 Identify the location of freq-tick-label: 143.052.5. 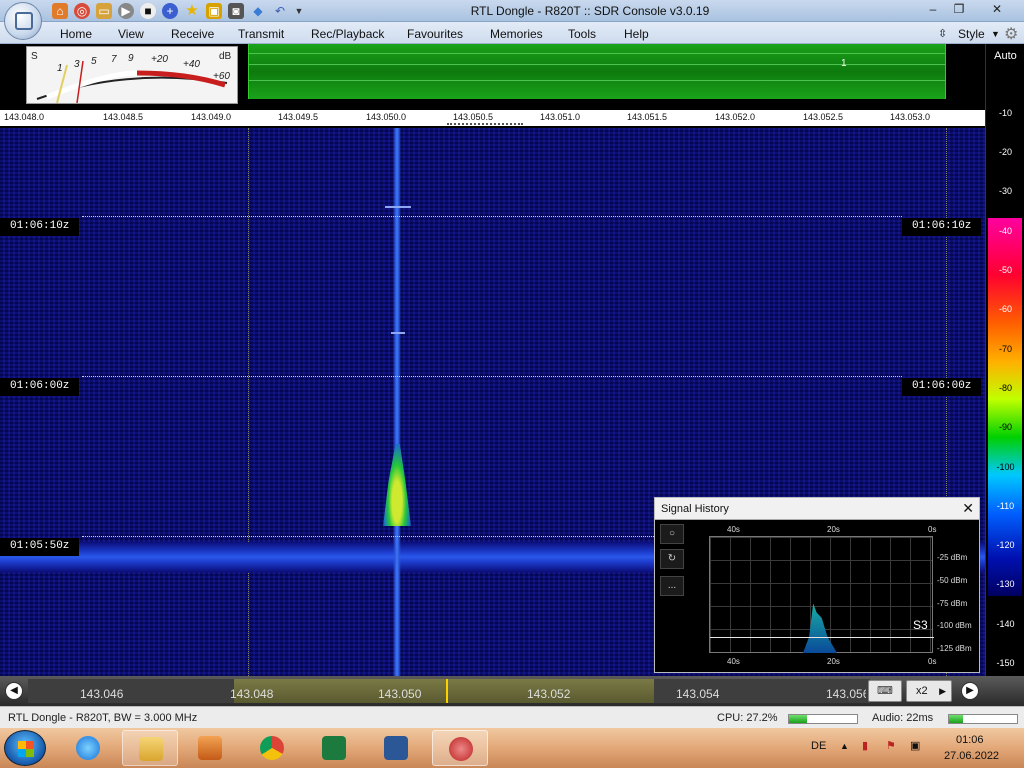
(823, 117).